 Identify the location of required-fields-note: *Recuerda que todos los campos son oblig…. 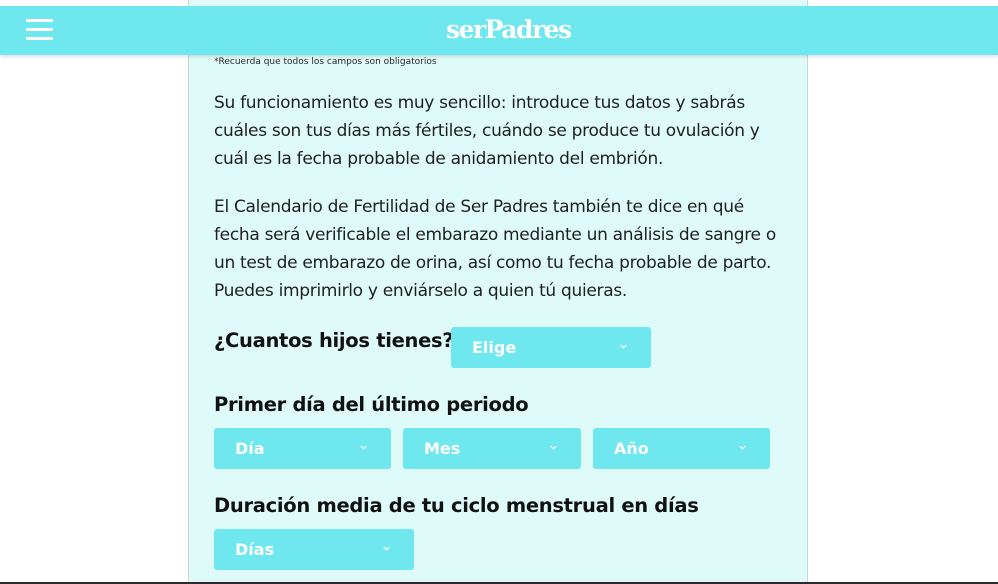
(325, 62).